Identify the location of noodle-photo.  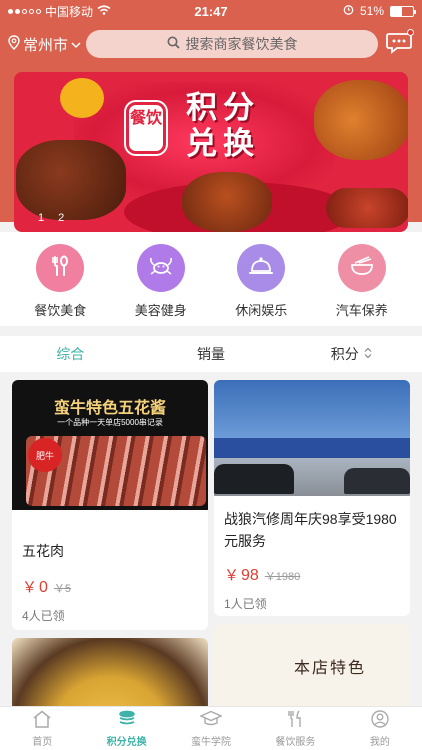
(110, 672).